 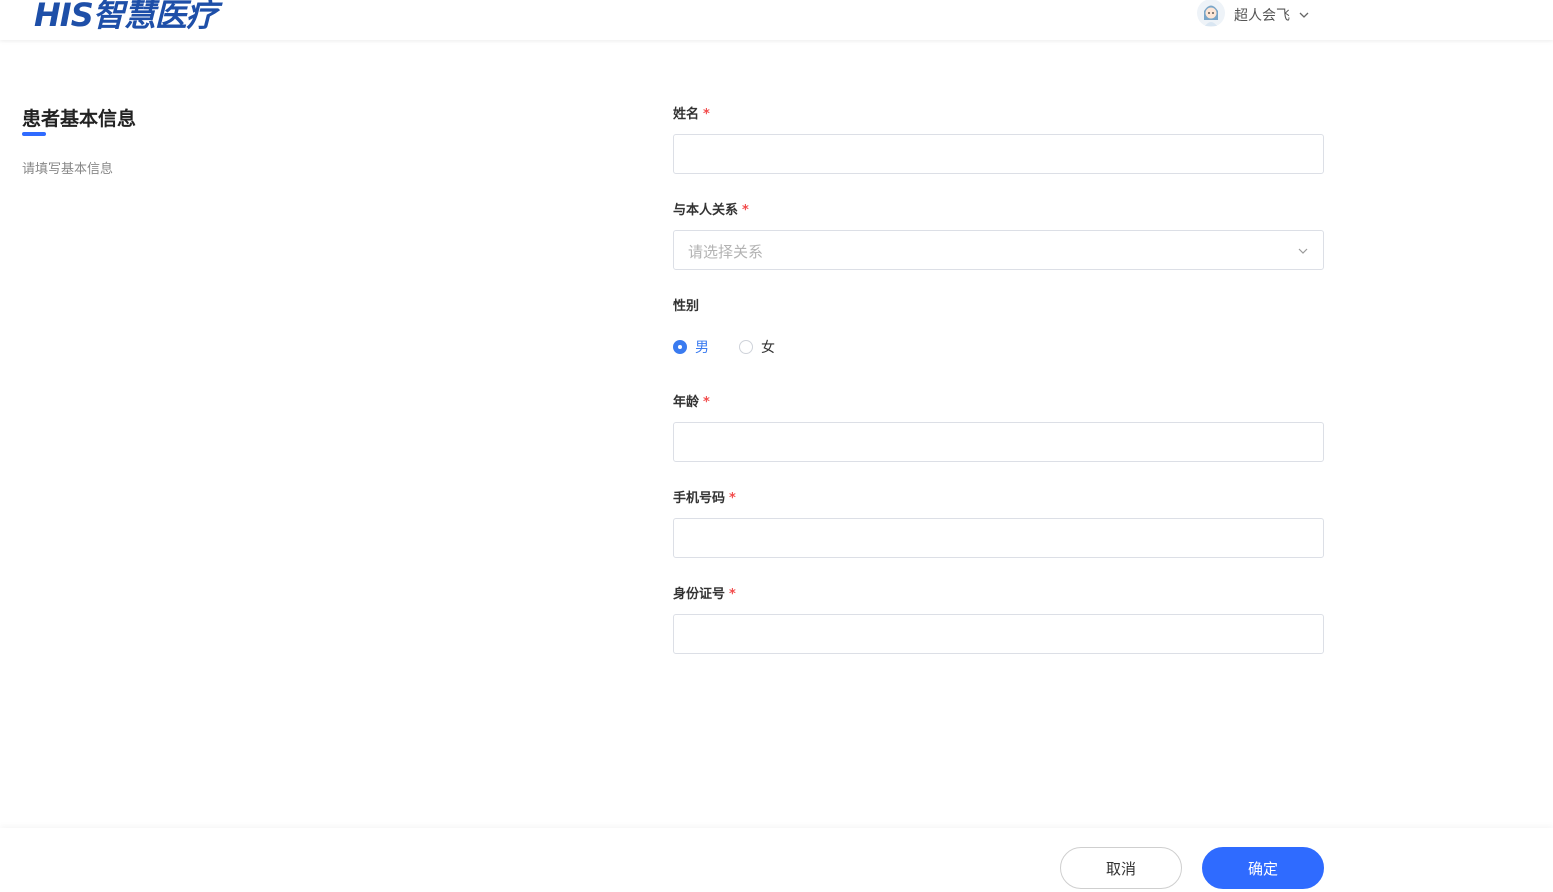 What do you see at coordinates (998, 442) in the screenshot?
I see `age-input` at bounding box center [998, 442].